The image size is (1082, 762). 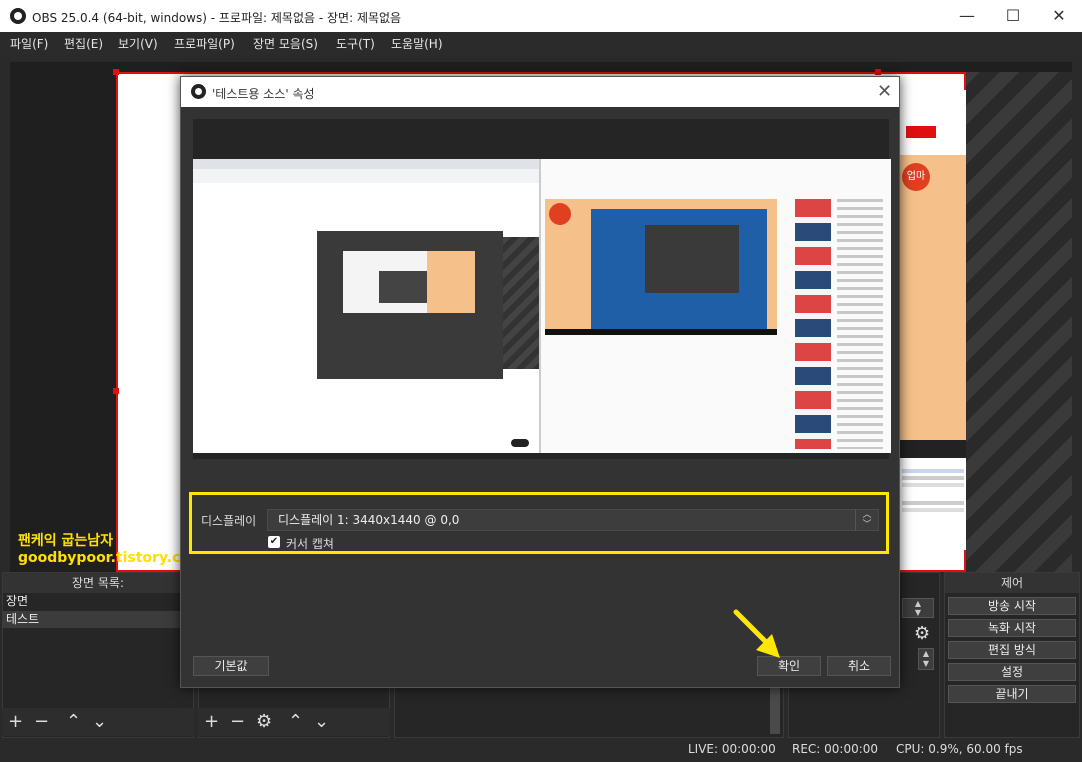 What do you see at coordinates (1012, 650) in the screenshot?
I see `studio-mode-button: 편집 방식` at bounding box center [1012, 650].